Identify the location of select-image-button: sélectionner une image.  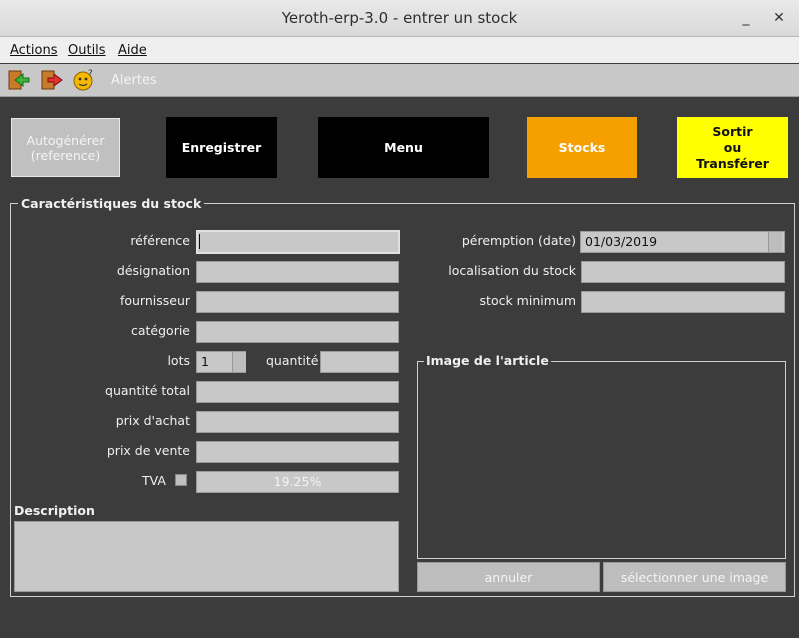
(694, 577).